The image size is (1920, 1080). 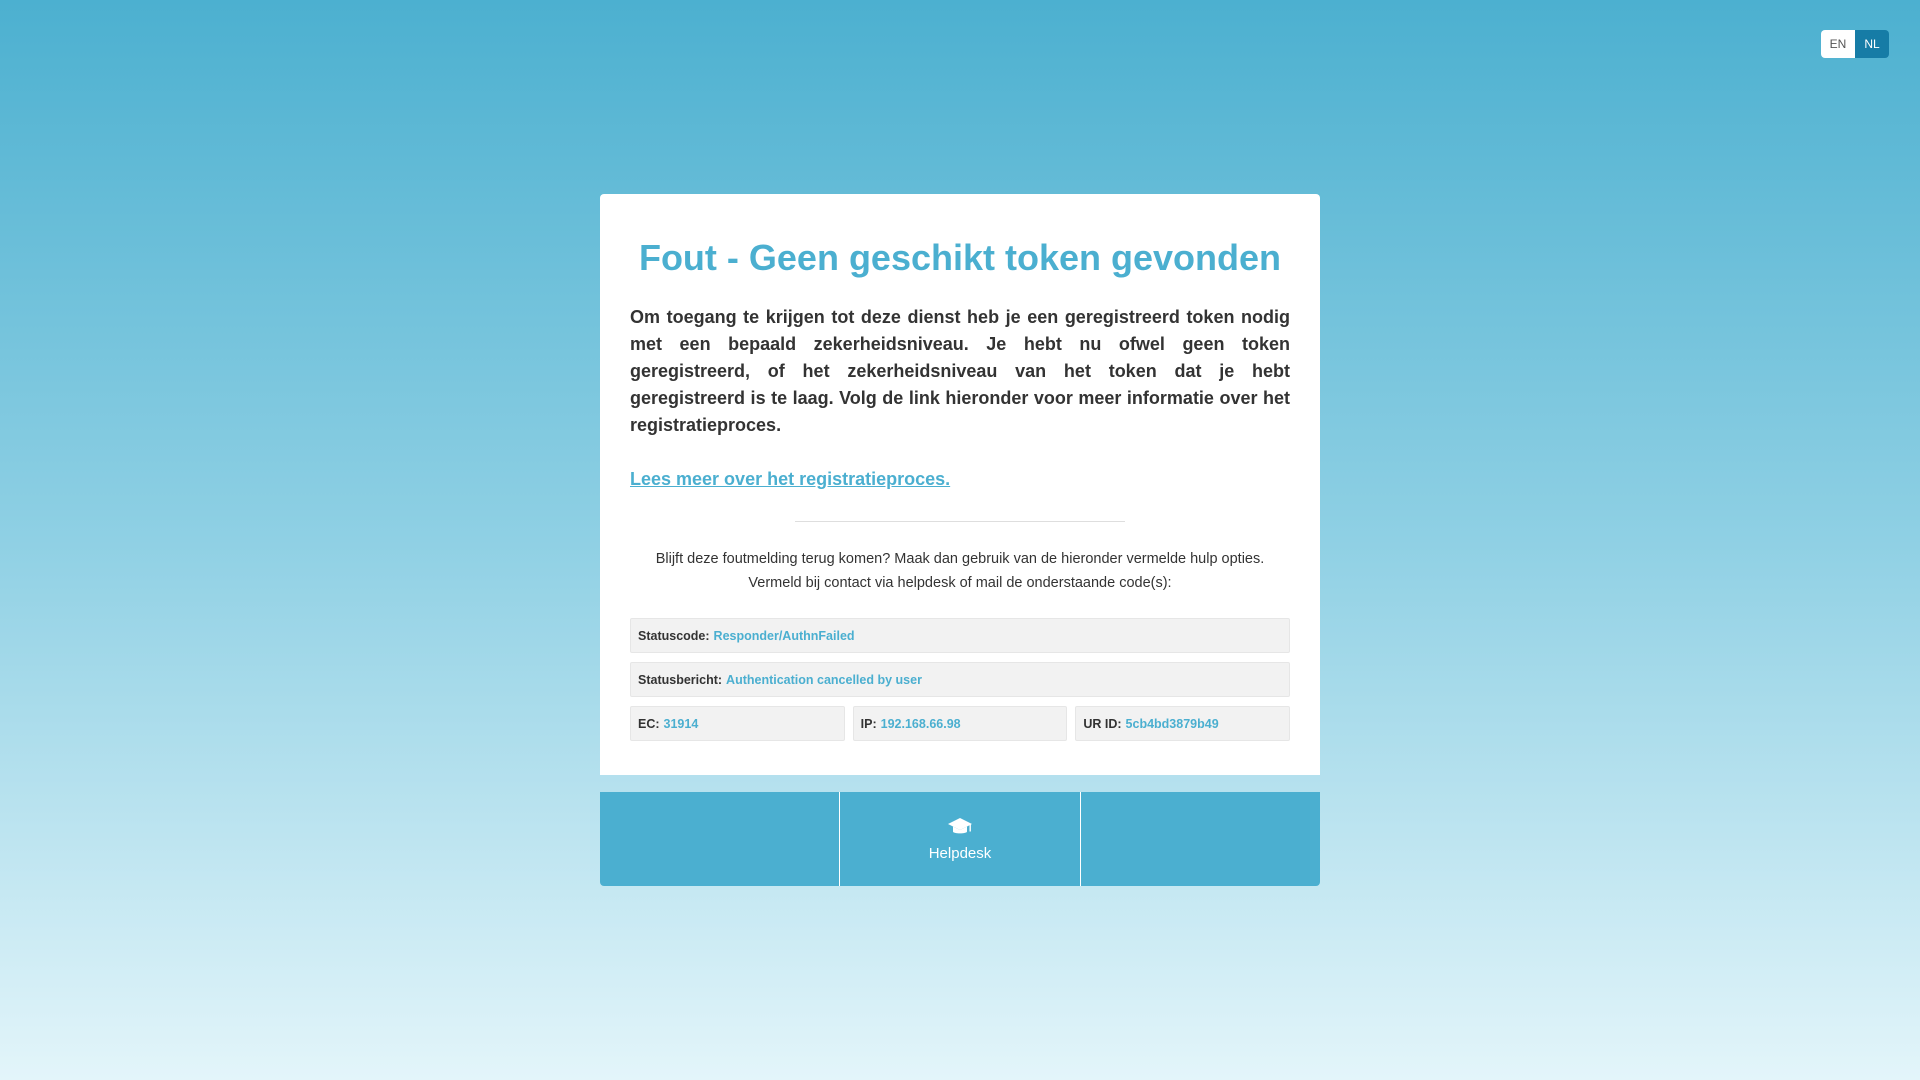 I want to click on divider, so click(x=960, y=521).